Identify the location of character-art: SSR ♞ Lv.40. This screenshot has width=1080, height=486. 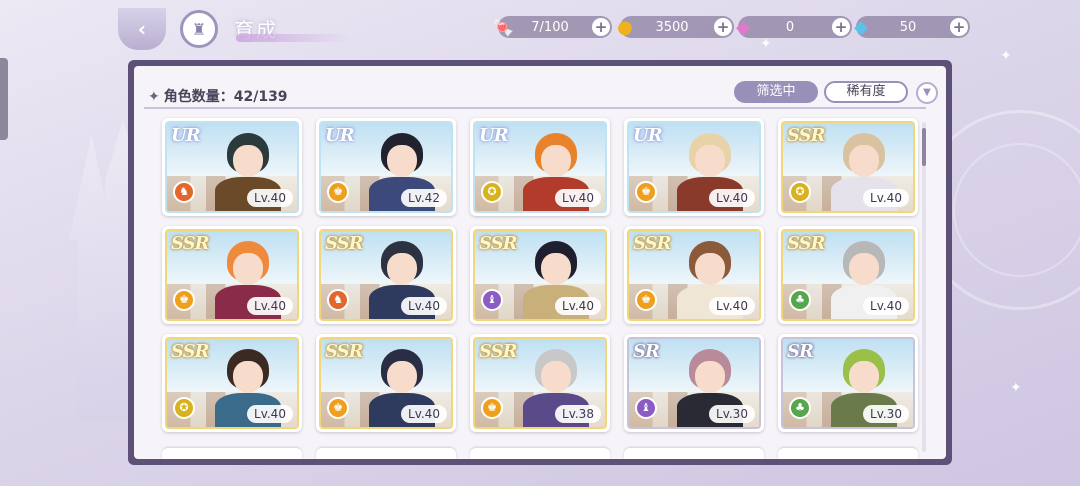
(386, 275).